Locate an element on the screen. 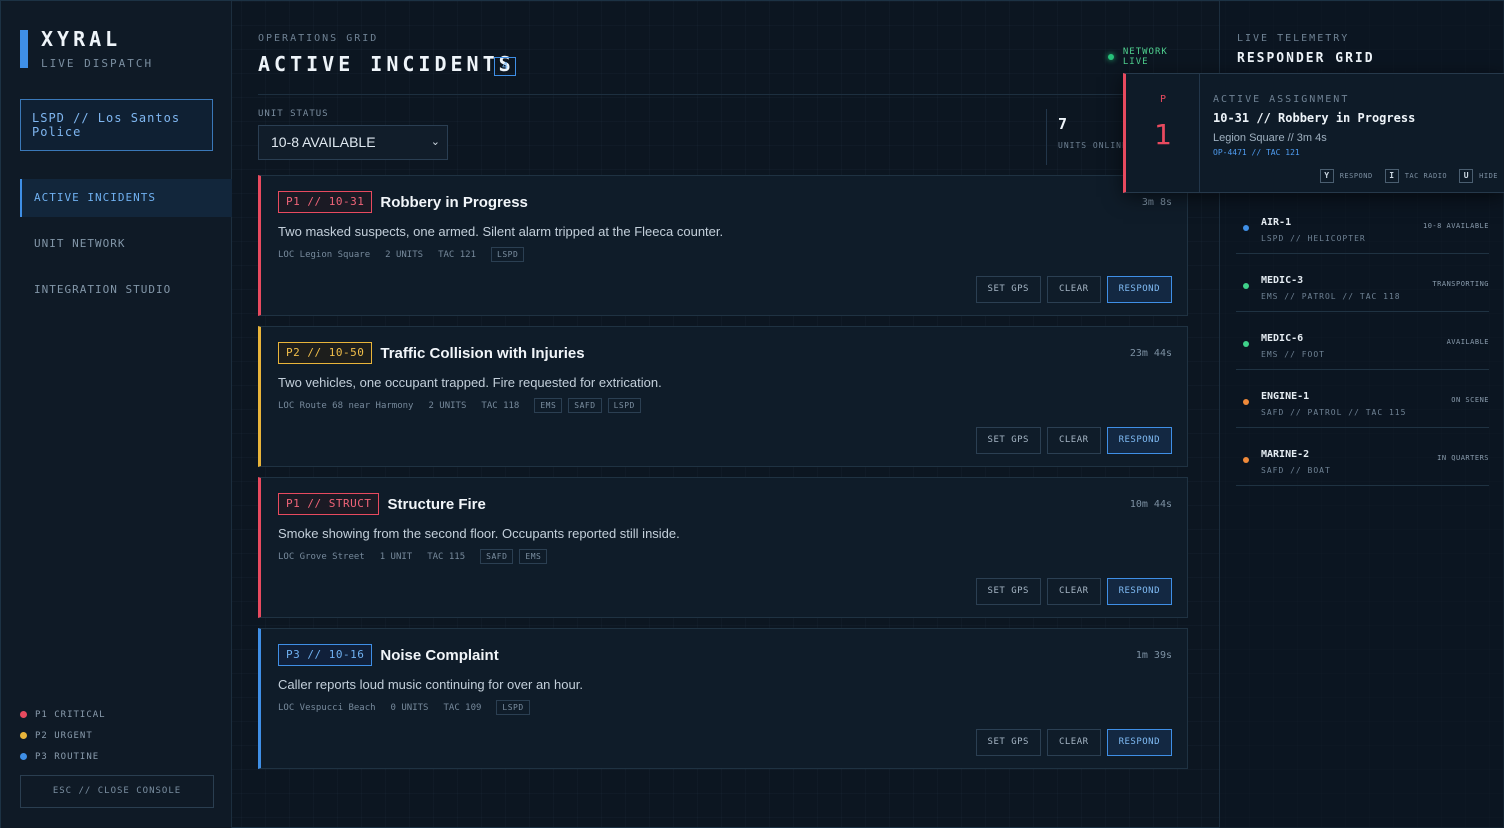 The width and height of the screenshot is (1504, 828). incident-elapsed-time: 3m 8s is located at coordinates (1156, 202).